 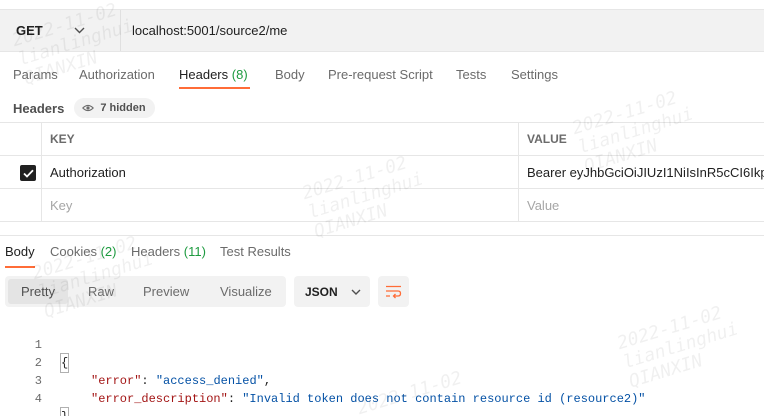 I want to click on active-tab-indicator, so click(x=214, y=88).